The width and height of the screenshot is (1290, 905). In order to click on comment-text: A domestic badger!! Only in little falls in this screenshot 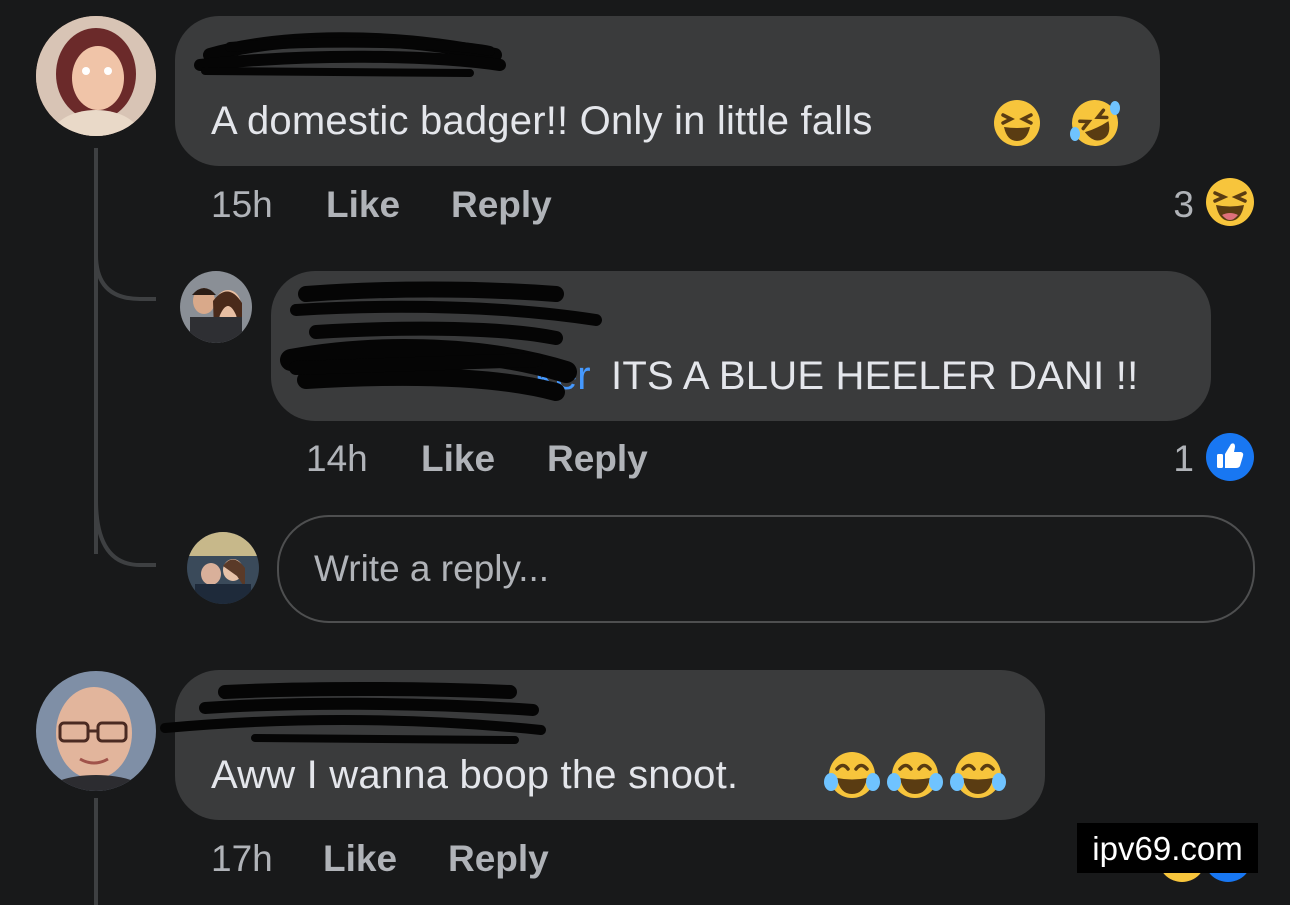, I will do `click(542, 121)`.